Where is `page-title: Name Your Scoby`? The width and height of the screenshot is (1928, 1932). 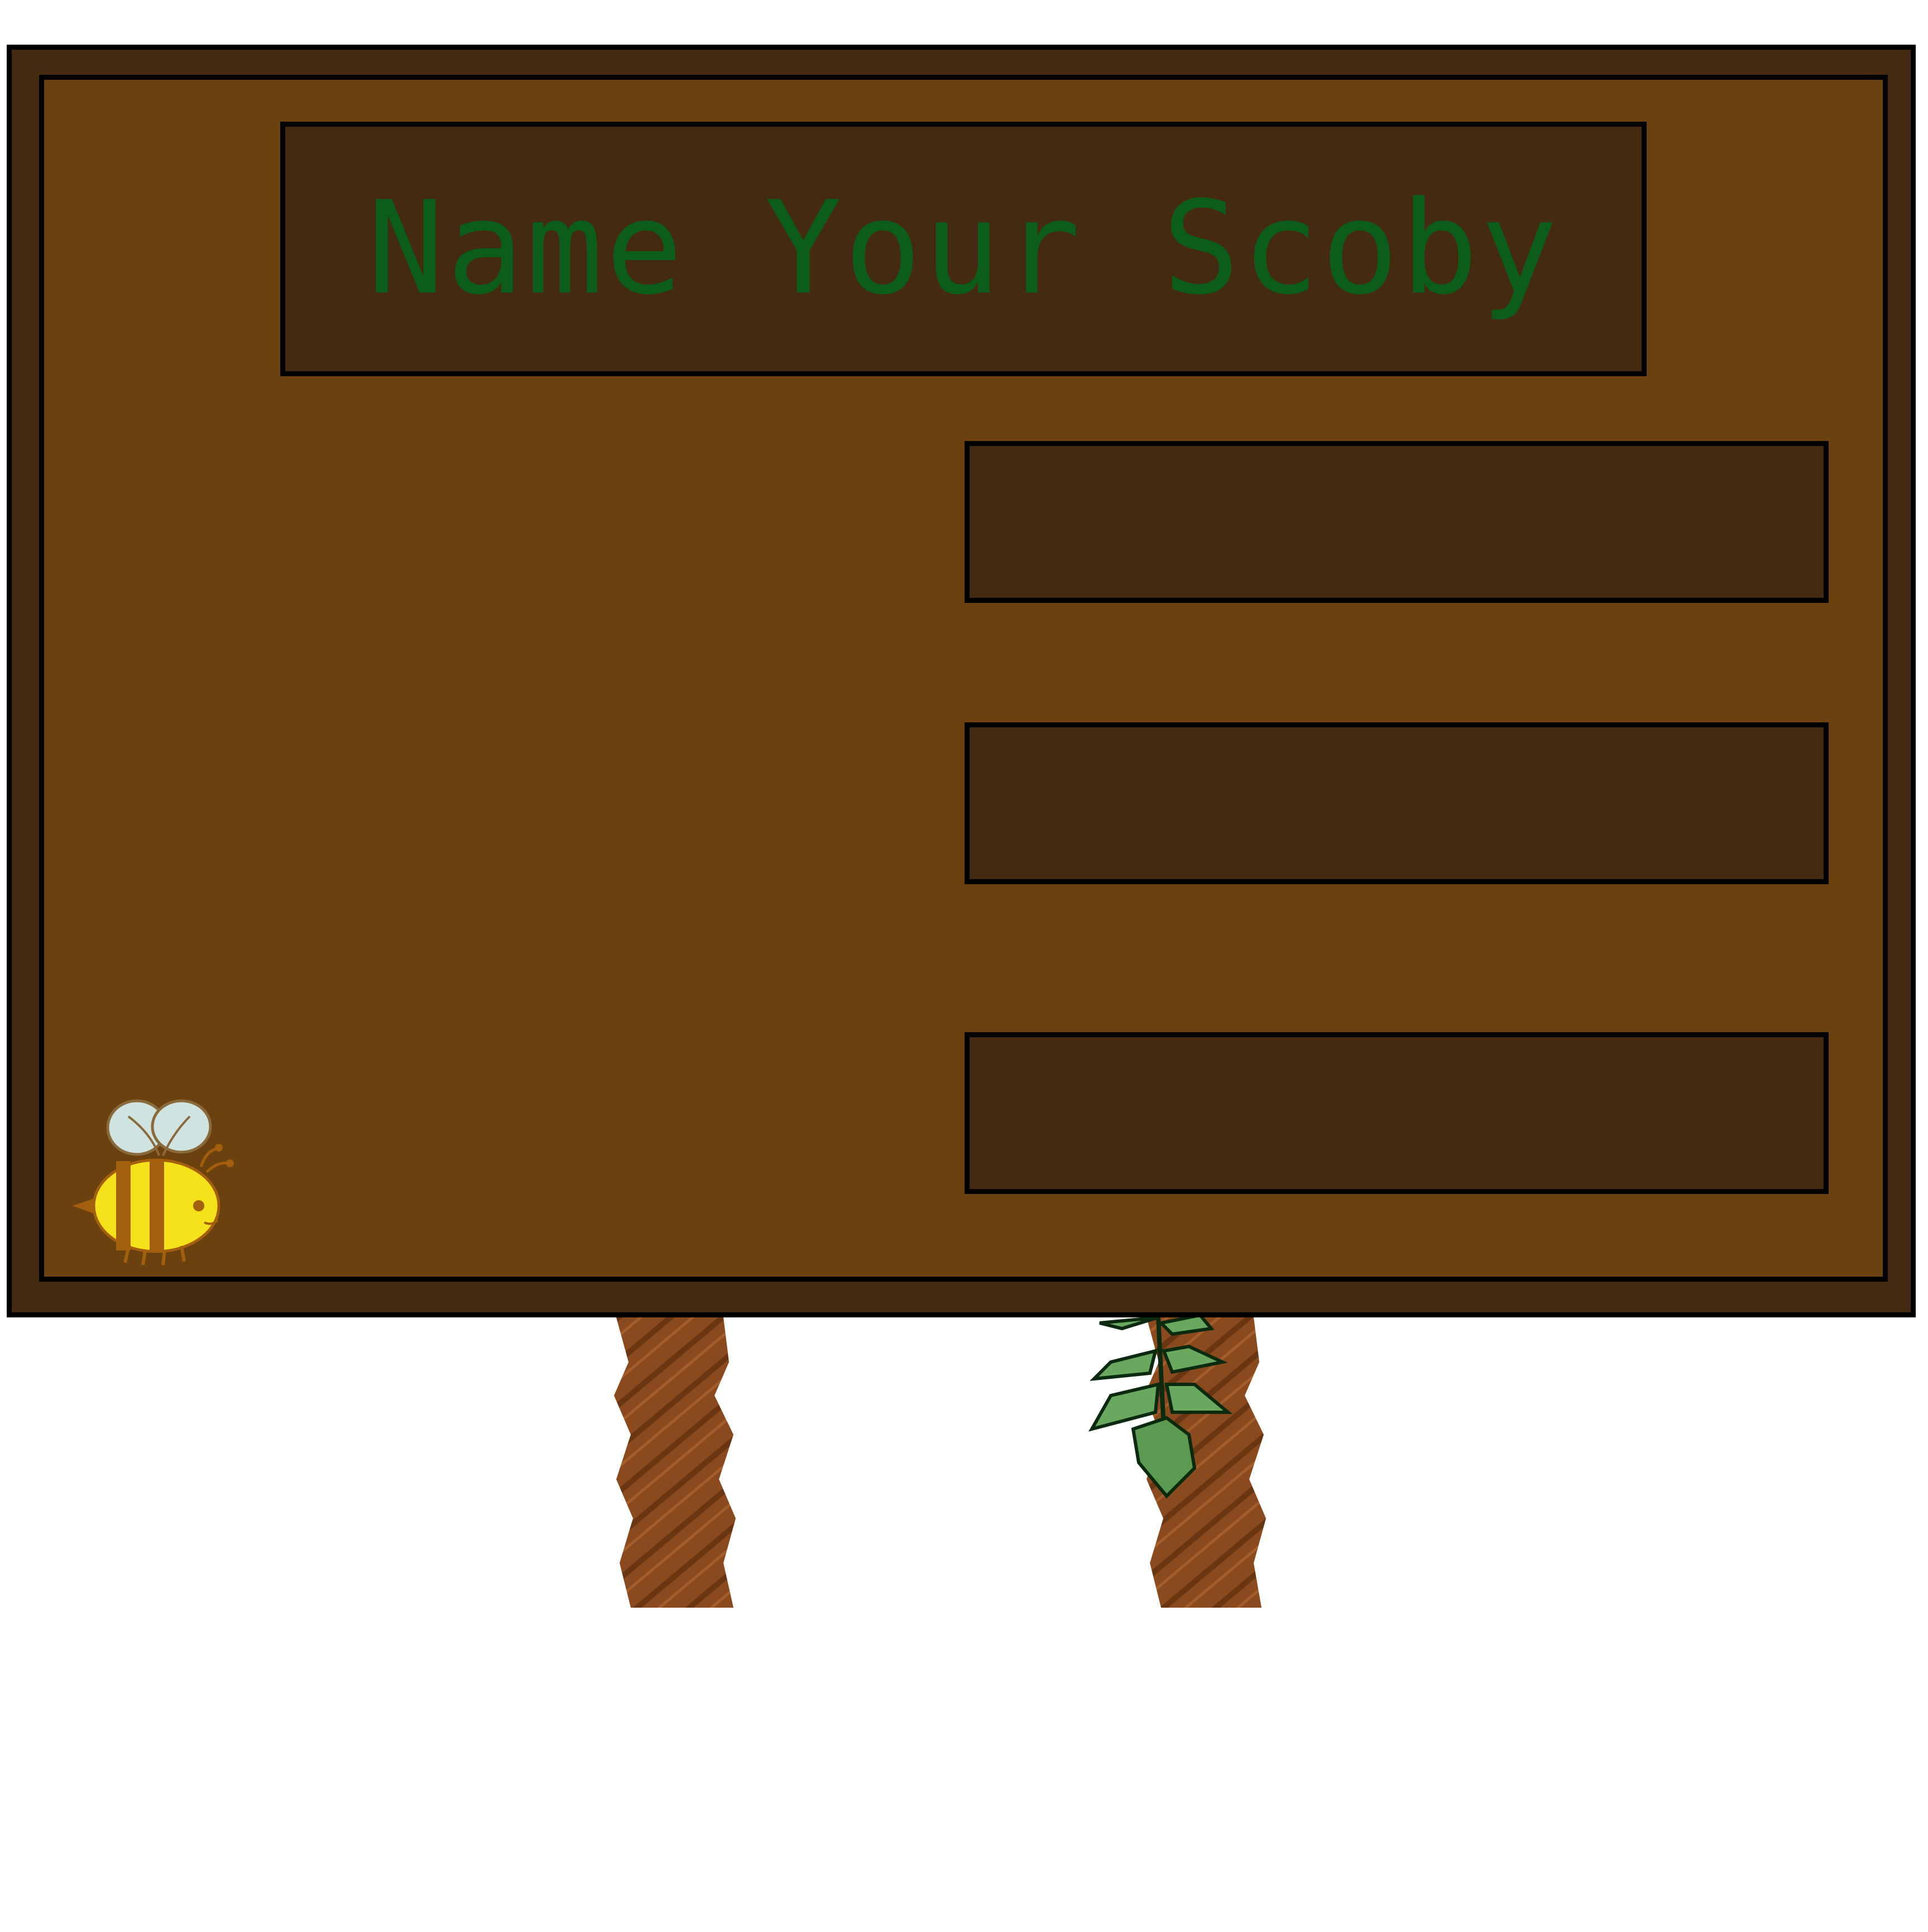
page-title: Name Your Scoby is located at coordinates (963, 248).